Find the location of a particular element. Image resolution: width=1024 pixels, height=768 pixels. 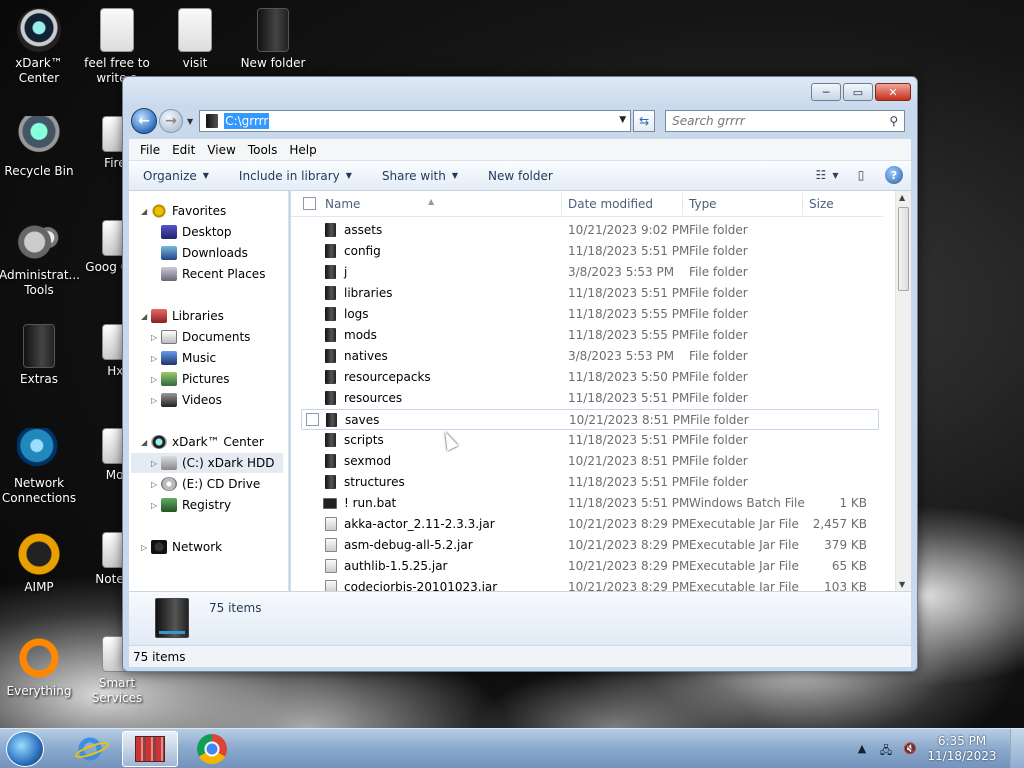

menu-file: File is located at coordinates (151, 150).